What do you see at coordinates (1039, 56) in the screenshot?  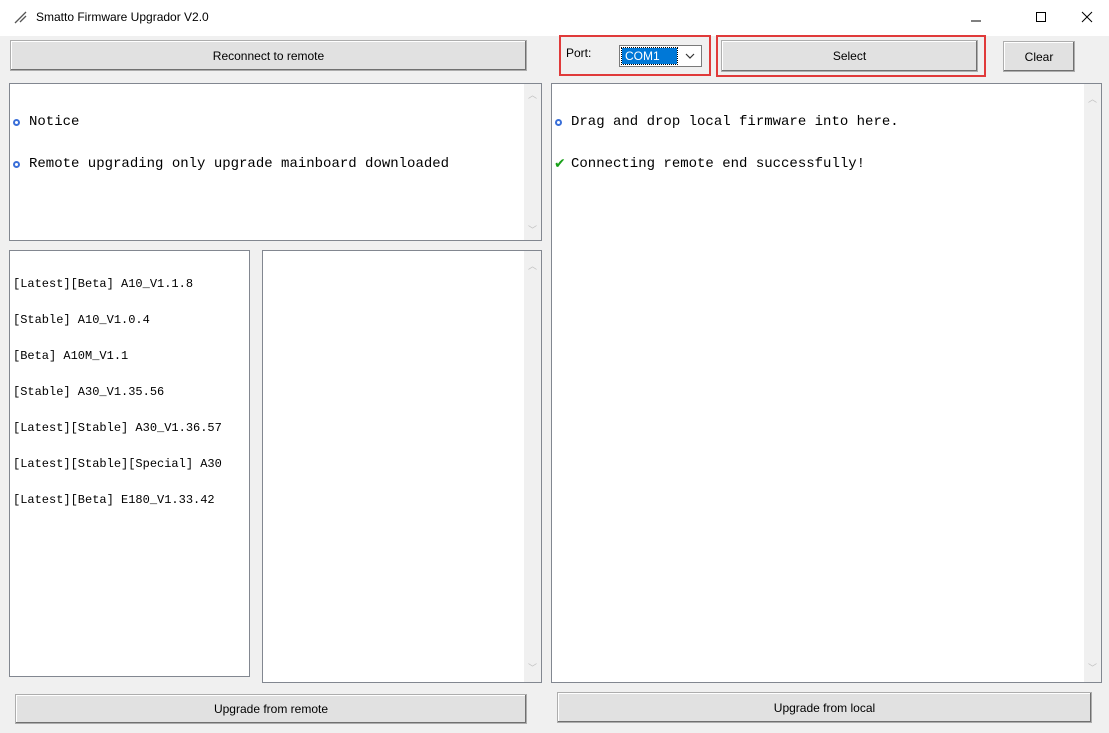 I see `clear-button: Clear` at bounding box center [1039, 56].